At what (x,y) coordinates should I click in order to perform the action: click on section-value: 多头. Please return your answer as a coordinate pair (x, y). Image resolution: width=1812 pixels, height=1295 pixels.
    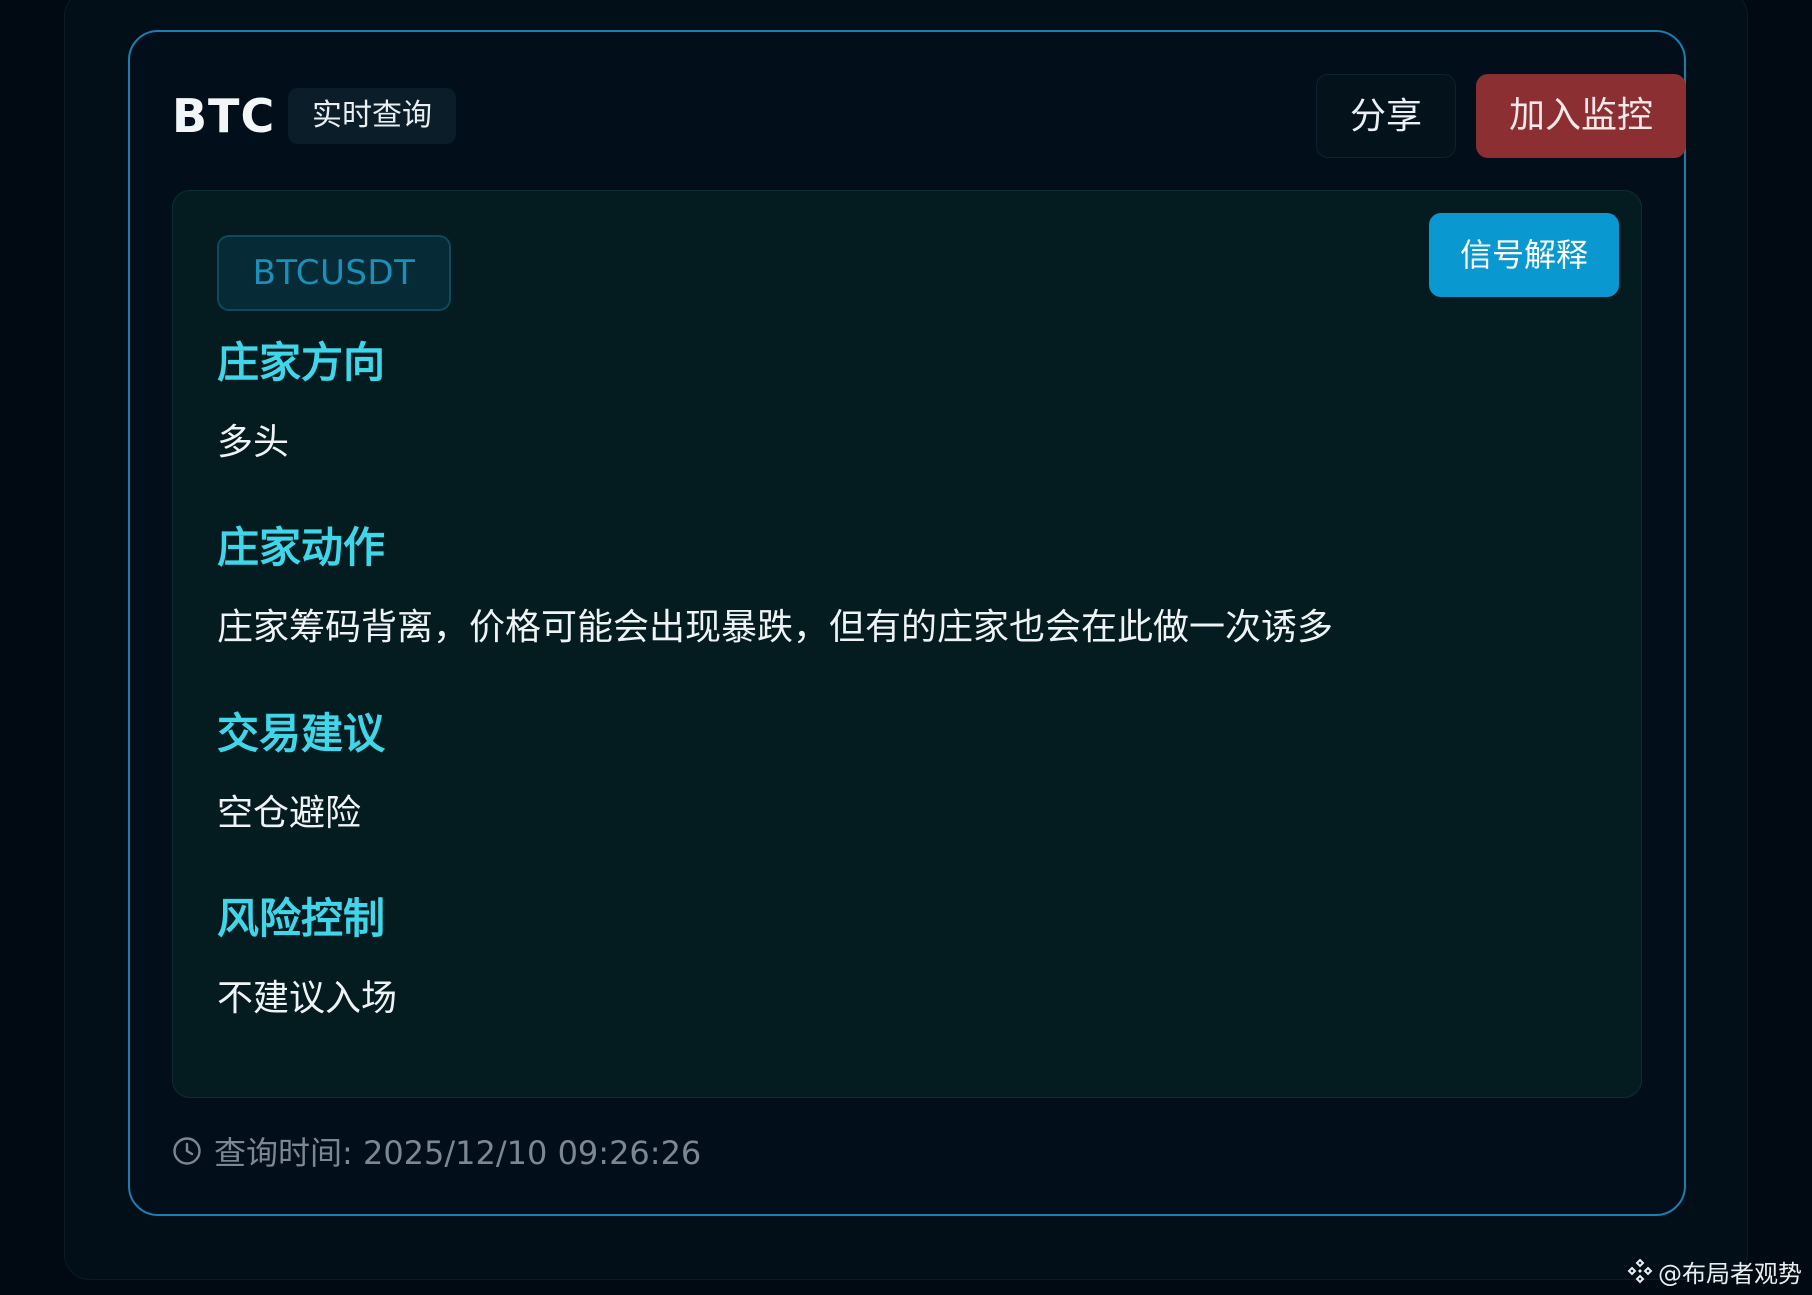
    Looking at the image, I should click on (253, 442).